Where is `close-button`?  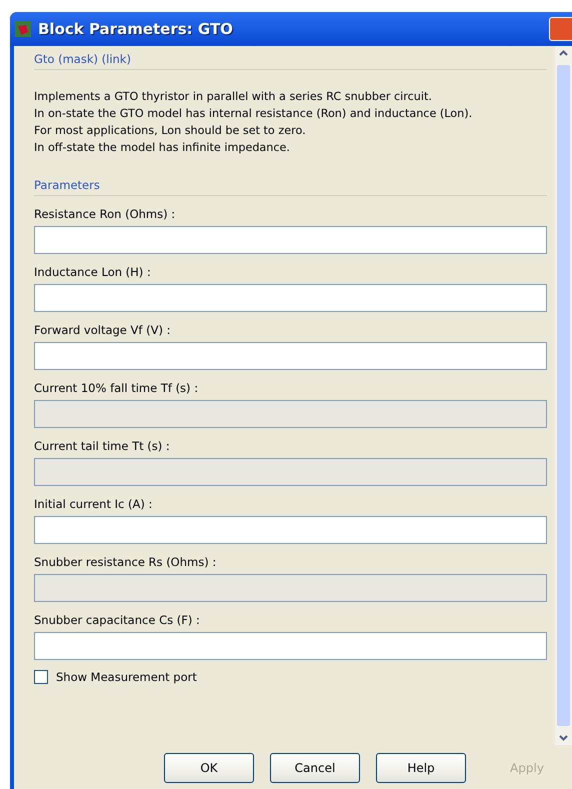 close-button is located at coordinates (560, 29).